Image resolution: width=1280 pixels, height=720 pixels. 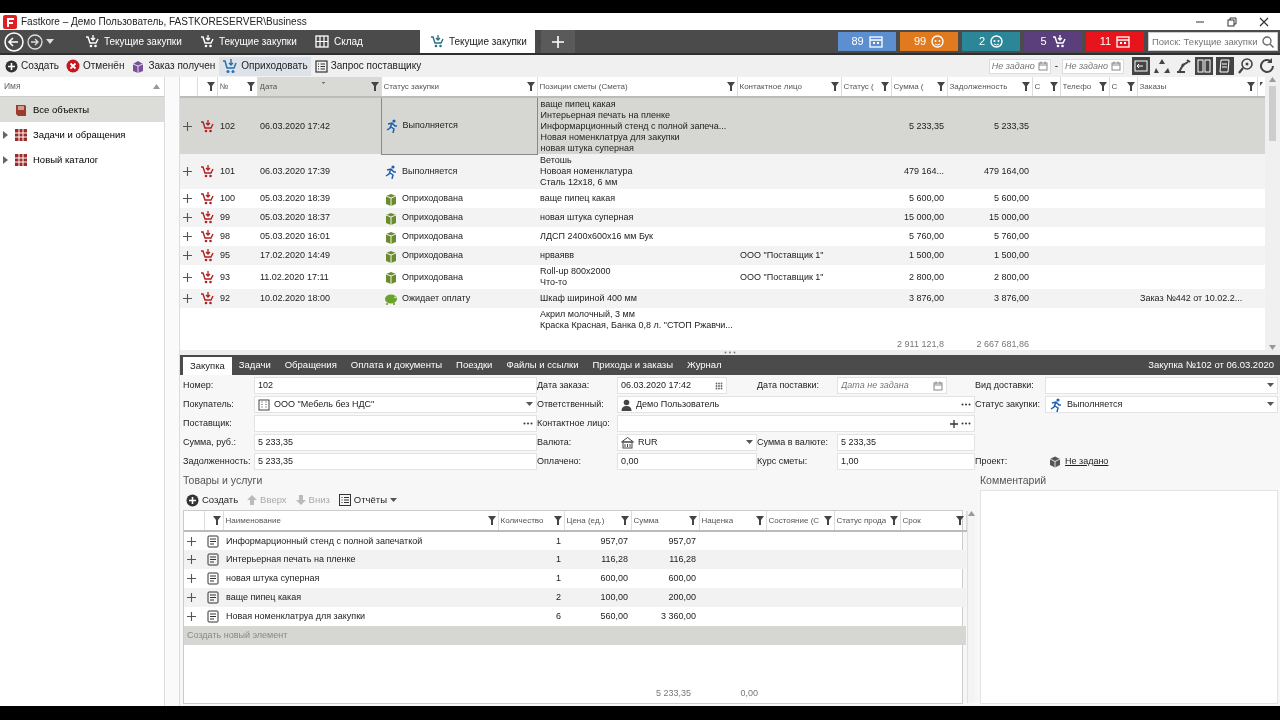 I want to click on calendar-arrow-icon, so click(x=1141, y=66).